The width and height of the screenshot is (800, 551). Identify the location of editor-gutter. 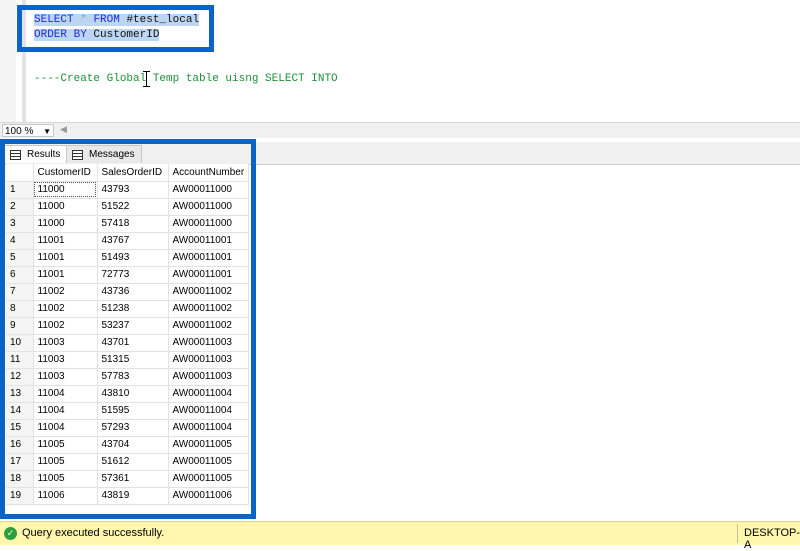
(8, 61).